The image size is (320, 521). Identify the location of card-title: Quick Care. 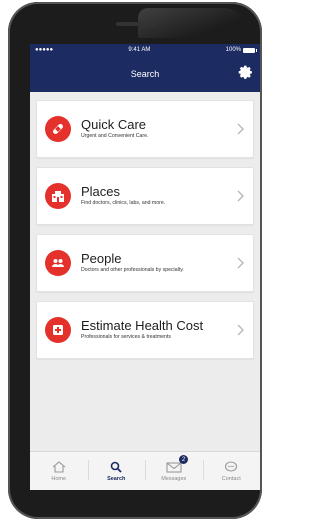
(114, 124).